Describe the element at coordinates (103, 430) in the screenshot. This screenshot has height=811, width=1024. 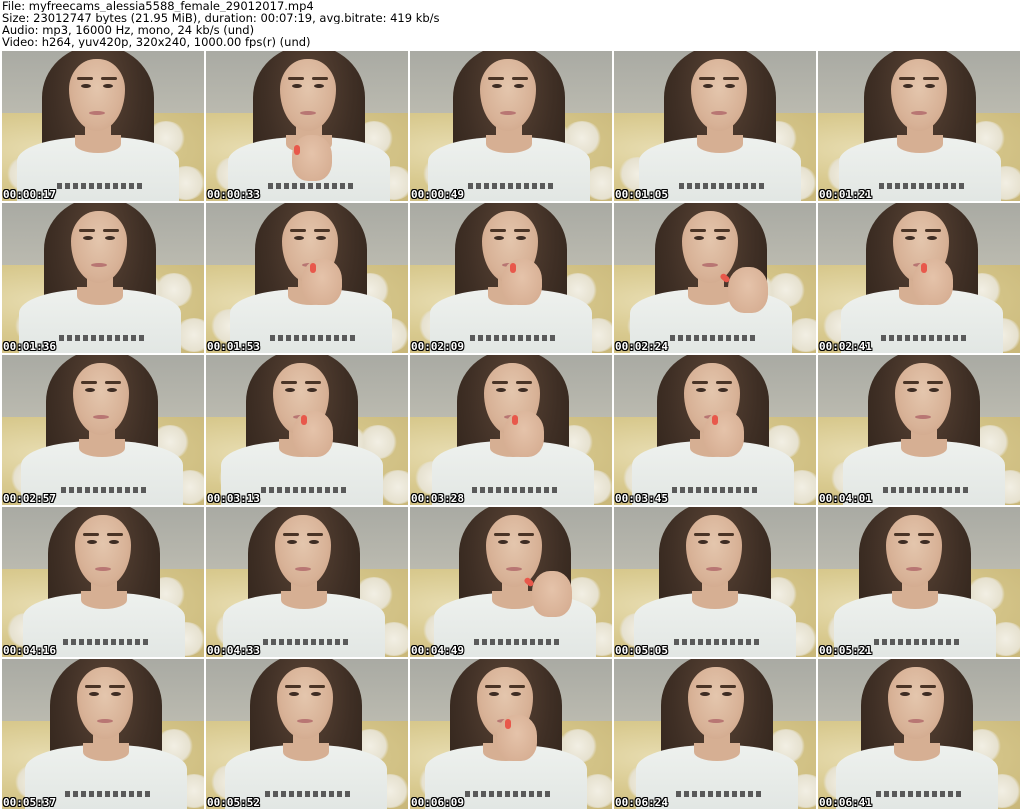
I see `thumbnail-frame: 00:02:57` at that location.